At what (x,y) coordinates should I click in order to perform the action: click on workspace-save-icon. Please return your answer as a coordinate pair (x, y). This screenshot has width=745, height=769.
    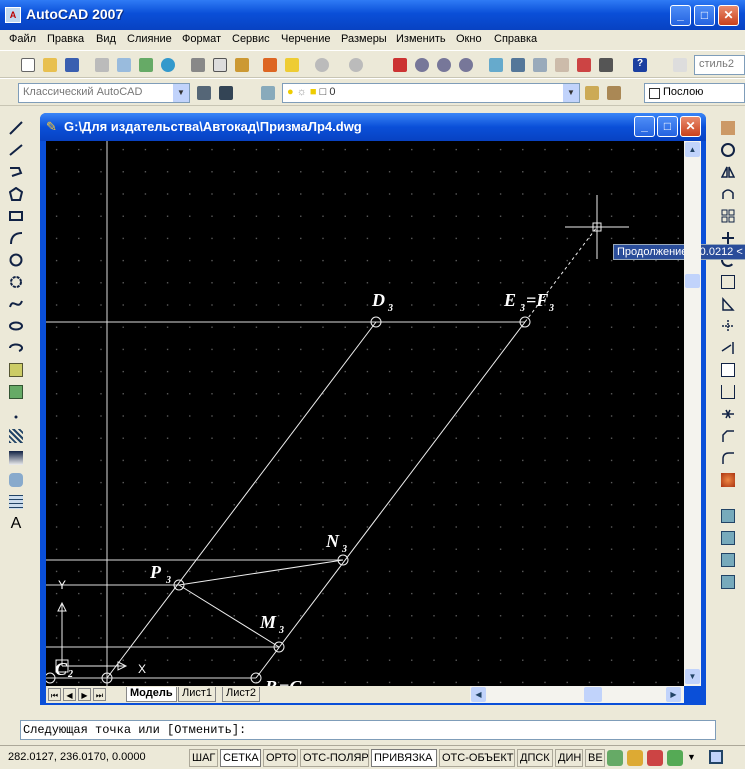
    Looking at the image, I should click on (226, 93).